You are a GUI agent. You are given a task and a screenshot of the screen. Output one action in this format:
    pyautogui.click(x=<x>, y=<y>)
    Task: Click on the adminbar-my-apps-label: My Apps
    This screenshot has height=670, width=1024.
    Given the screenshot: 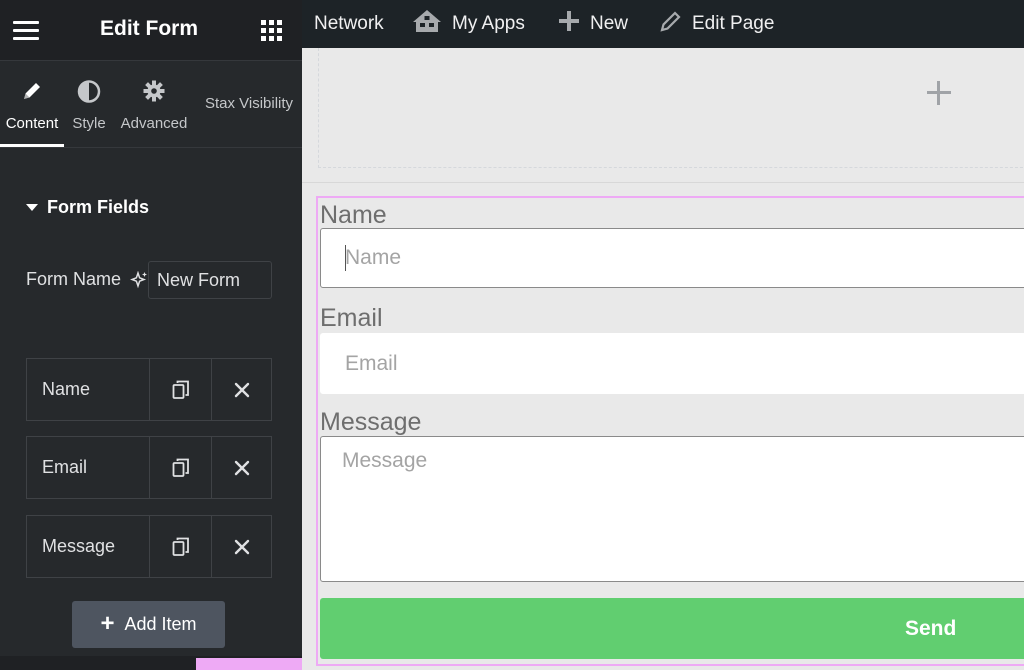 What is the action you would take?
    pyautogui.click(x=488, y=23)
    